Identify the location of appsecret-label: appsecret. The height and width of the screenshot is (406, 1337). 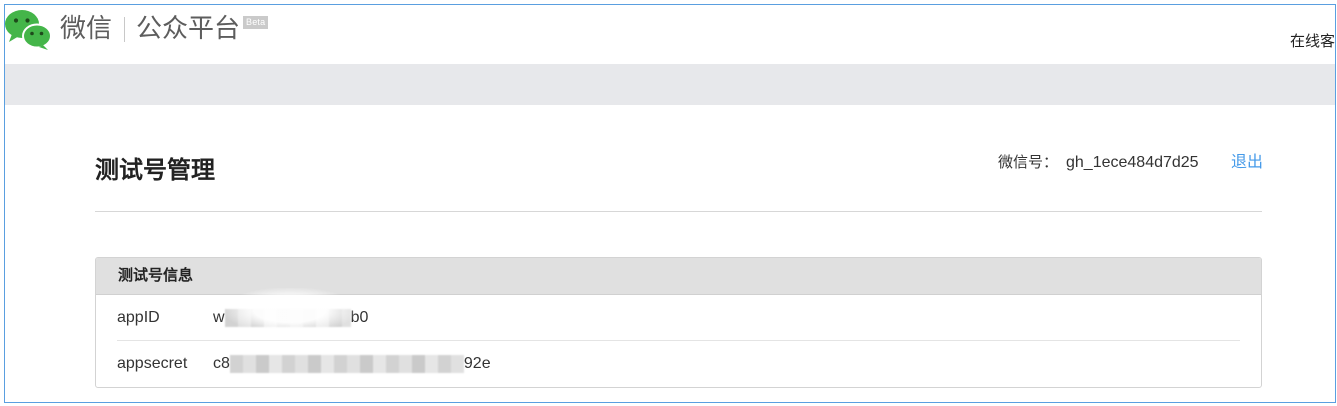
(152, 363).